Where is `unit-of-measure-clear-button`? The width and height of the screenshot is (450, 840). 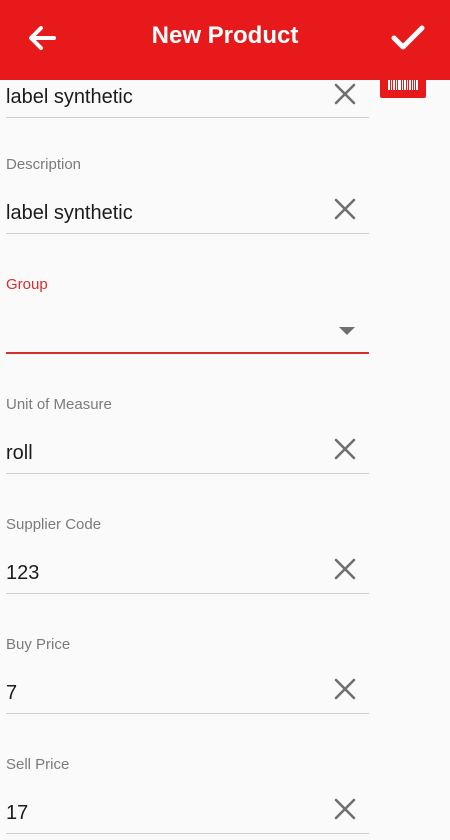
unit-of-measure-clear-button is located at coordinates (345, 451).